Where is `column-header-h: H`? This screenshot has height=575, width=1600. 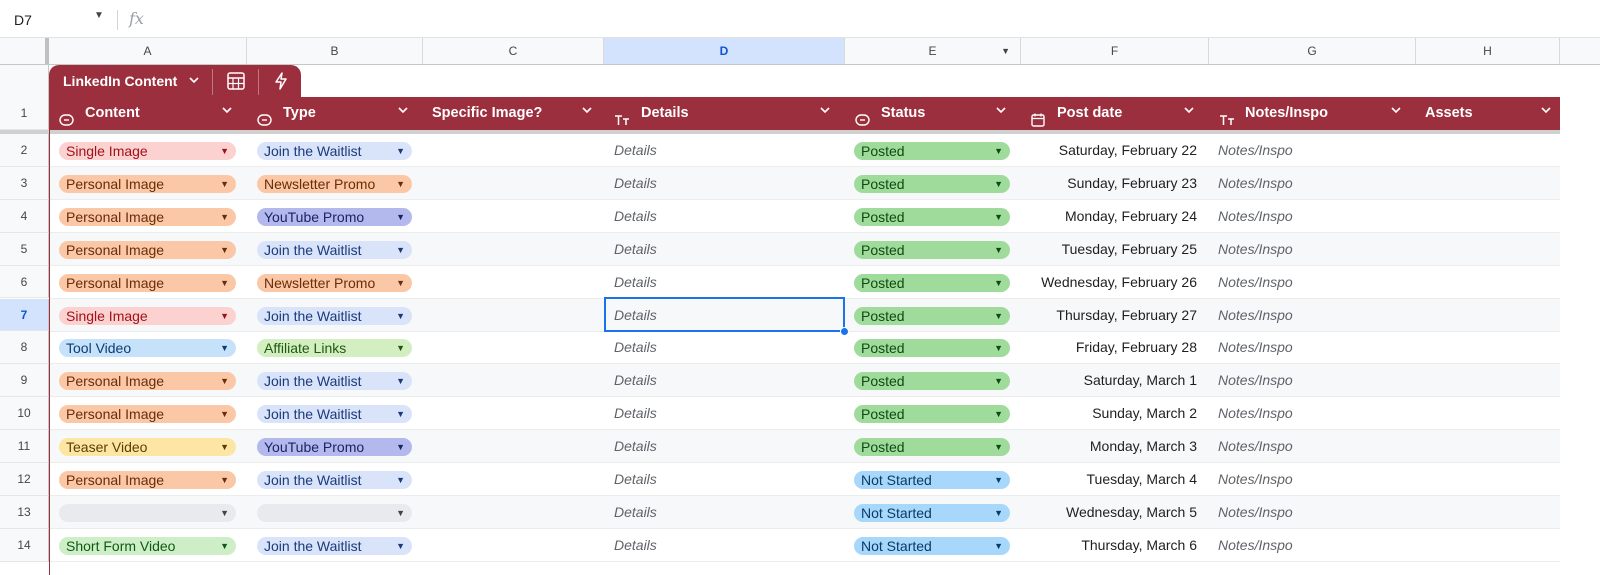
column-header-h: H is located at coordinates (1488, 51).